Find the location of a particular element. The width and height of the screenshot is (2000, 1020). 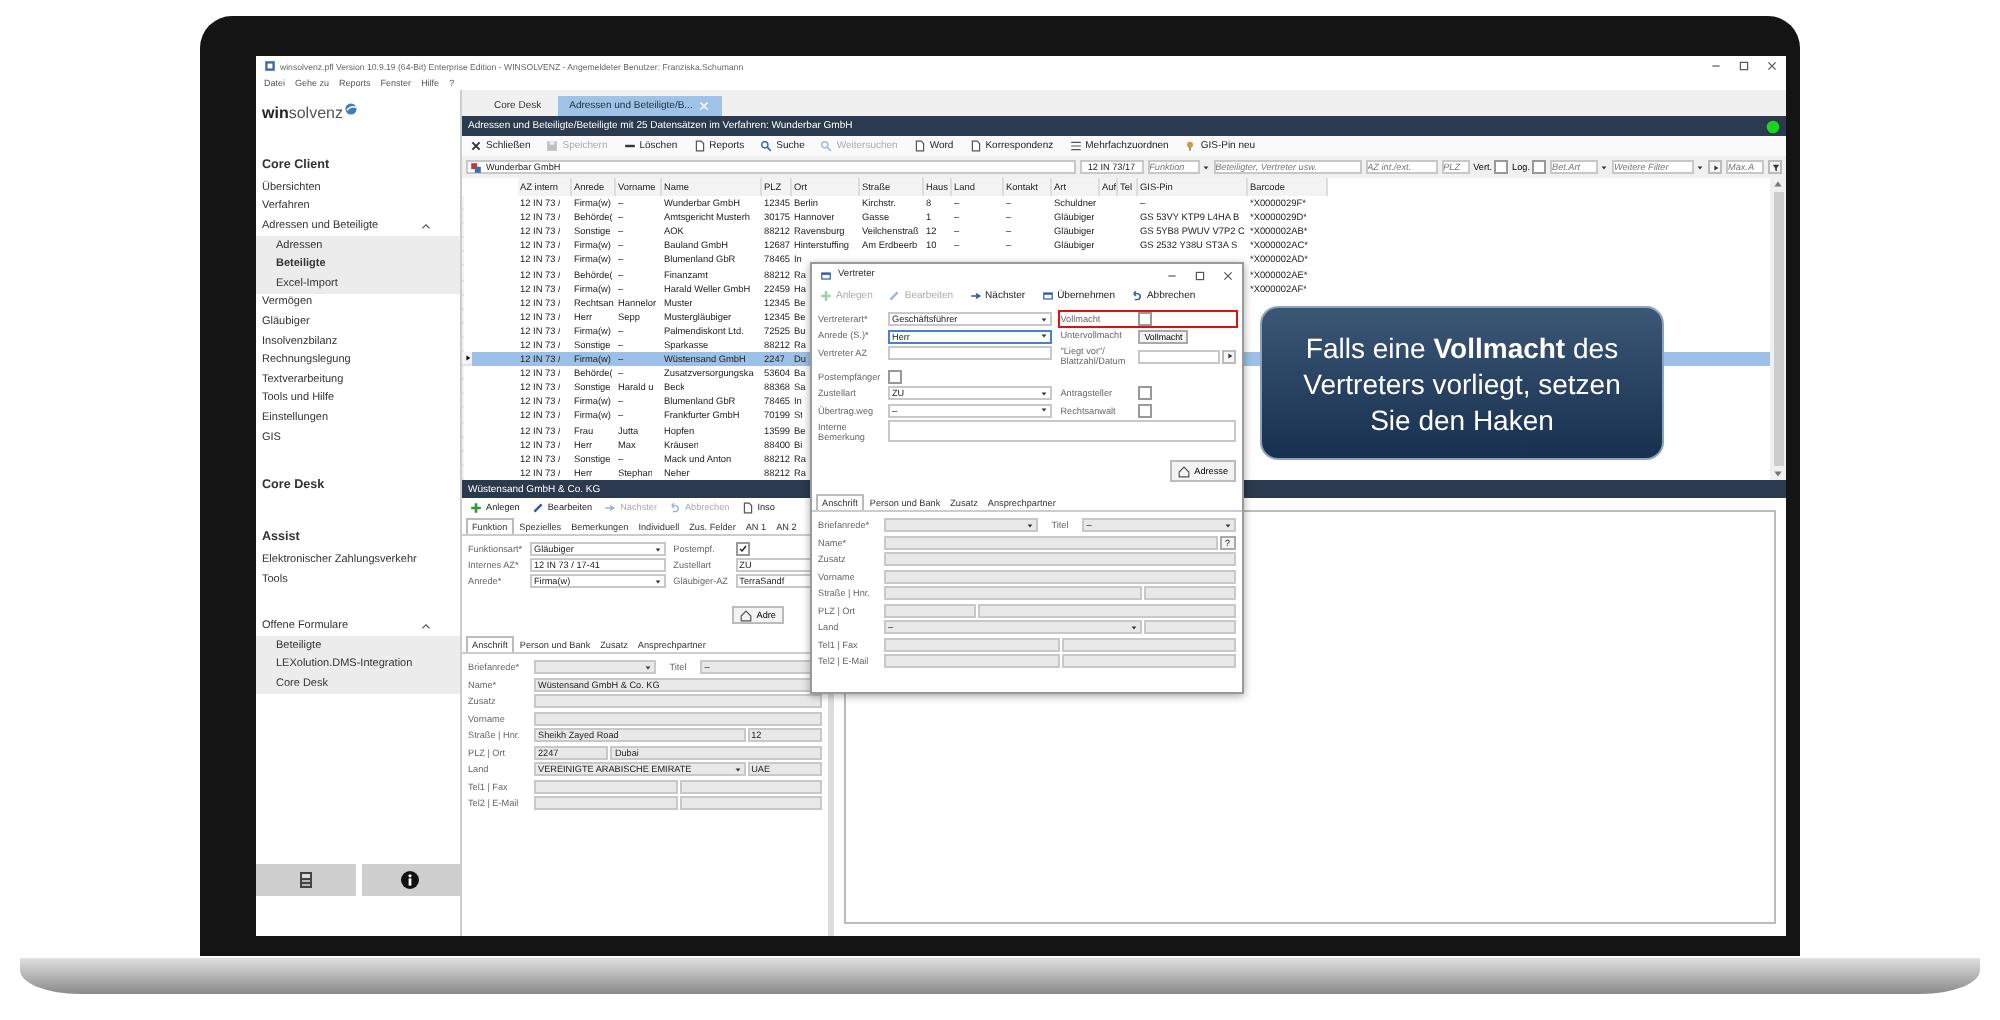

callout-text: Falls eine Vollmacht des Vertreters vorliegt, setzen Sie den Haken is located at coordinates (1462, 383).